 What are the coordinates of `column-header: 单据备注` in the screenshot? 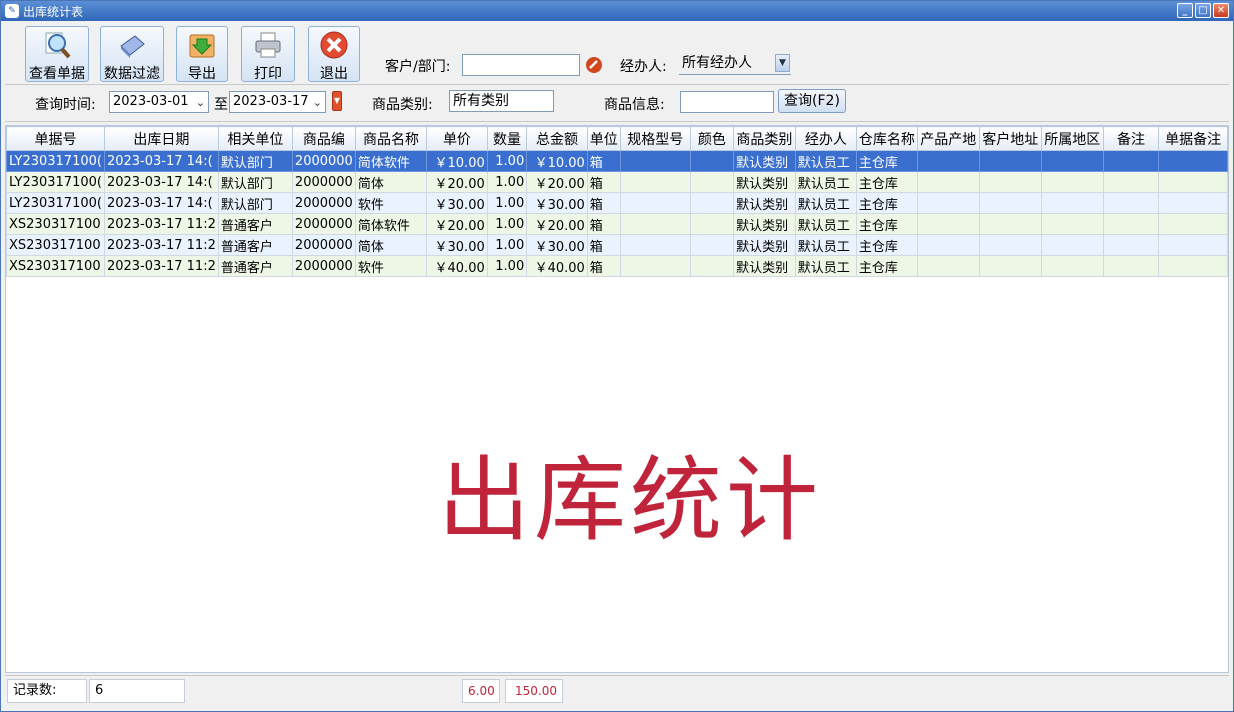 It's located at (1193, 138).